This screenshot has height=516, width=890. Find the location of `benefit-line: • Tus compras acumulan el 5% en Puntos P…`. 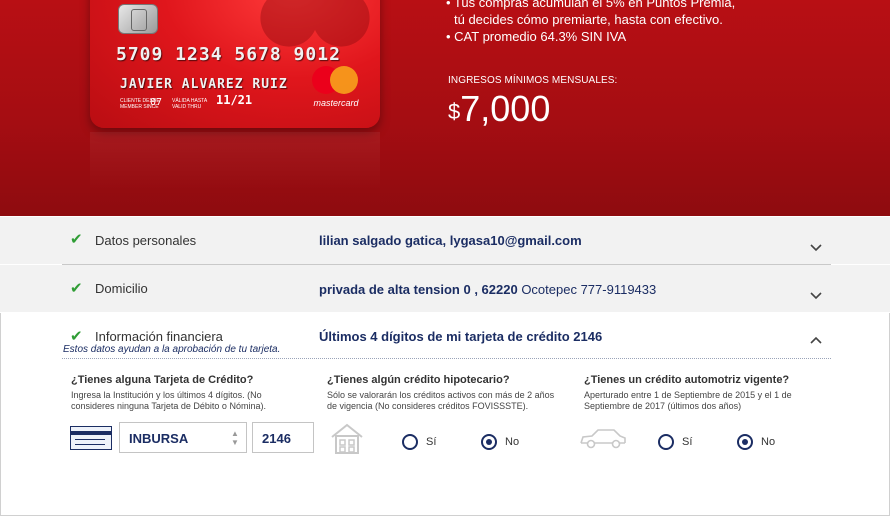

benefit-line: • Tus compras acumulan el 5% en Puntos P… is located at coordinates (591, 5).